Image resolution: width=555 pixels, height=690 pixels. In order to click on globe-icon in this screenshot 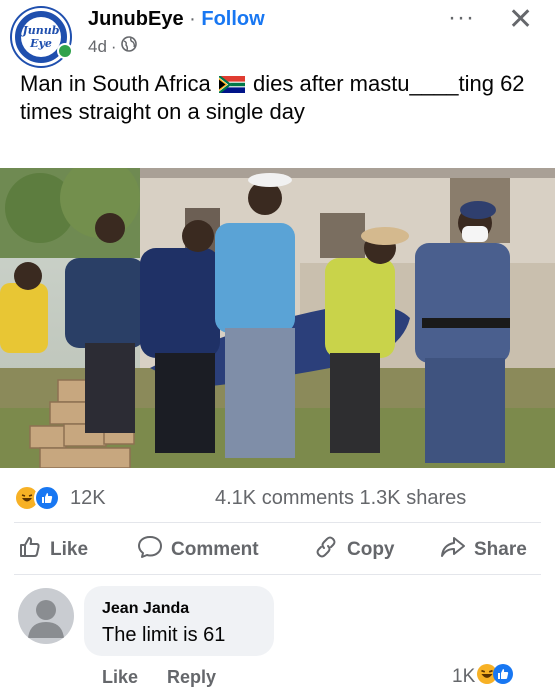, I will do `click(128, 46)`.